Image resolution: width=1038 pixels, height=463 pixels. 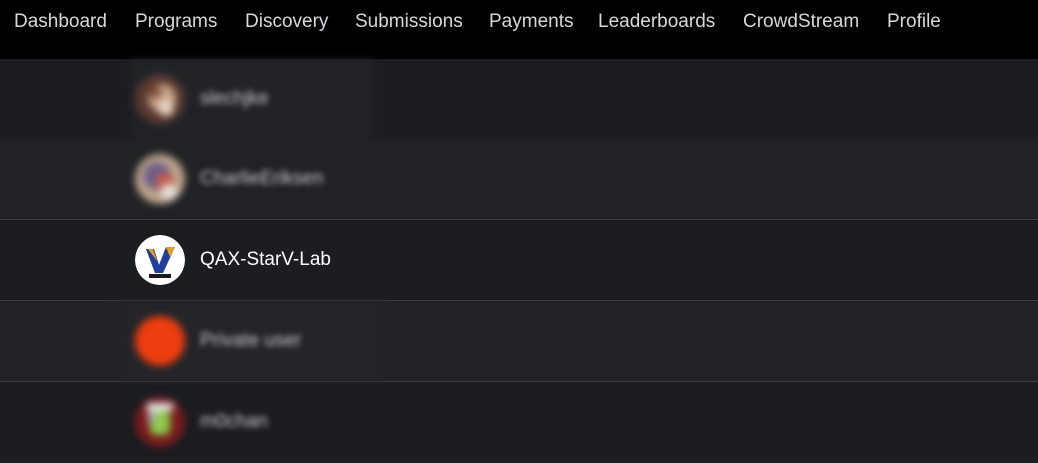 What do you see at coordinates (262, 179) in the screenshot?
I see `username-link: CharlieEriksen` at bounding box center [262, 179].